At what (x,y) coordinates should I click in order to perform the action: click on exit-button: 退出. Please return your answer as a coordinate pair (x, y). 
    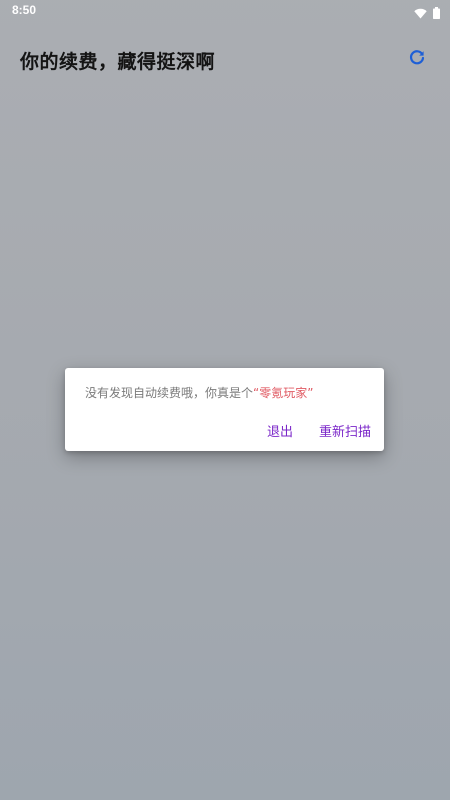
    Looking at the image, I should click on (280, 430).